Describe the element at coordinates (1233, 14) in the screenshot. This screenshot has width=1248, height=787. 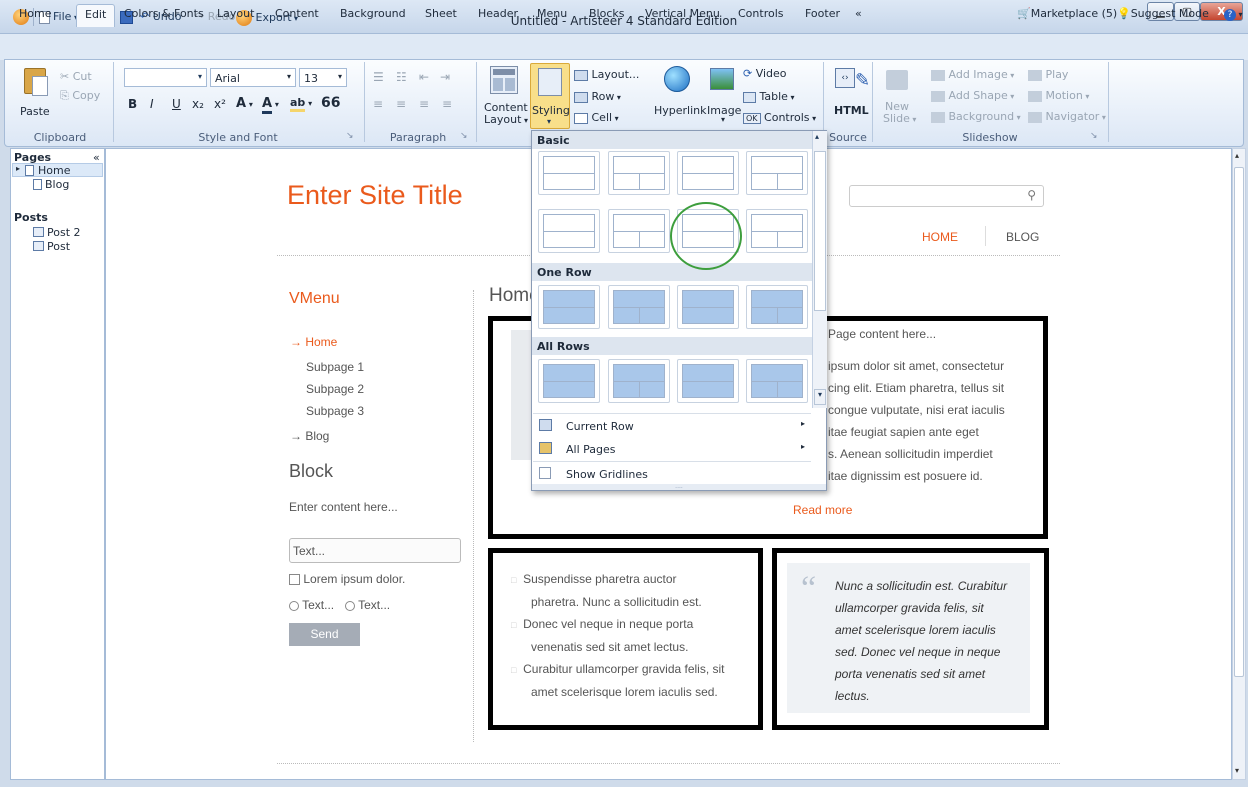
I see `help-button: ? ▾` at that location.